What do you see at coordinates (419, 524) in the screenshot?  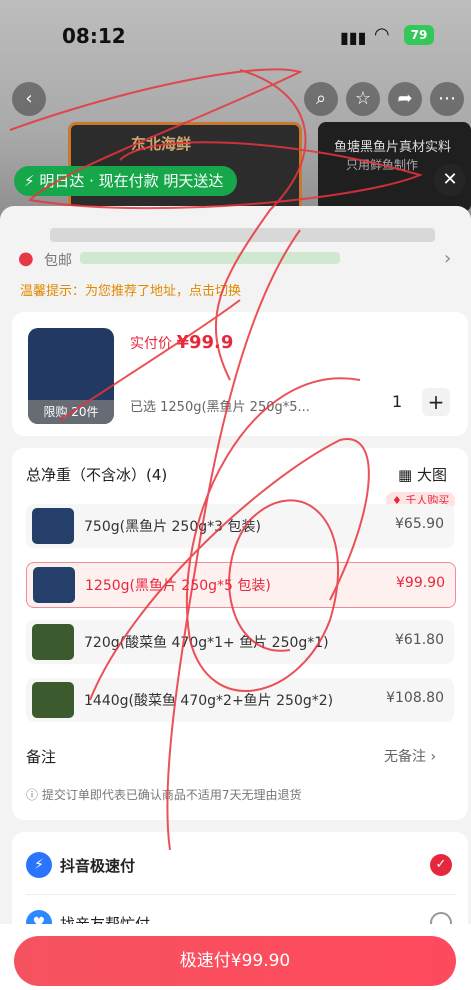 I see `option-price: ¥65.90` at bounding box center [419, 524].